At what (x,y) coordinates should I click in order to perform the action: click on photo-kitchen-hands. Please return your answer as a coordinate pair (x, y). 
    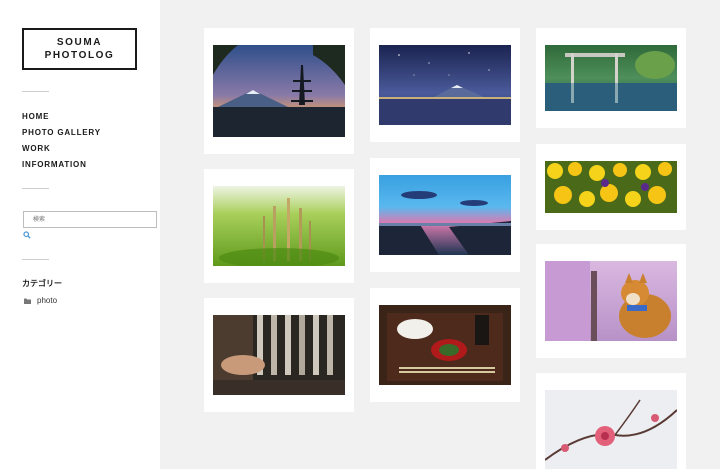
    Looking at the image, I should click on (279, 355).